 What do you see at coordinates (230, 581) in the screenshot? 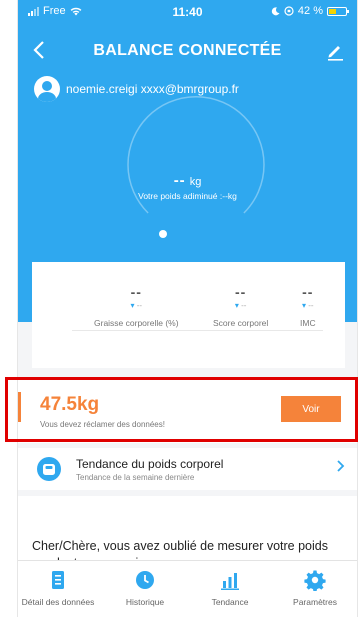
I see `bar-chart-icon` at bounding box center [230, 581].